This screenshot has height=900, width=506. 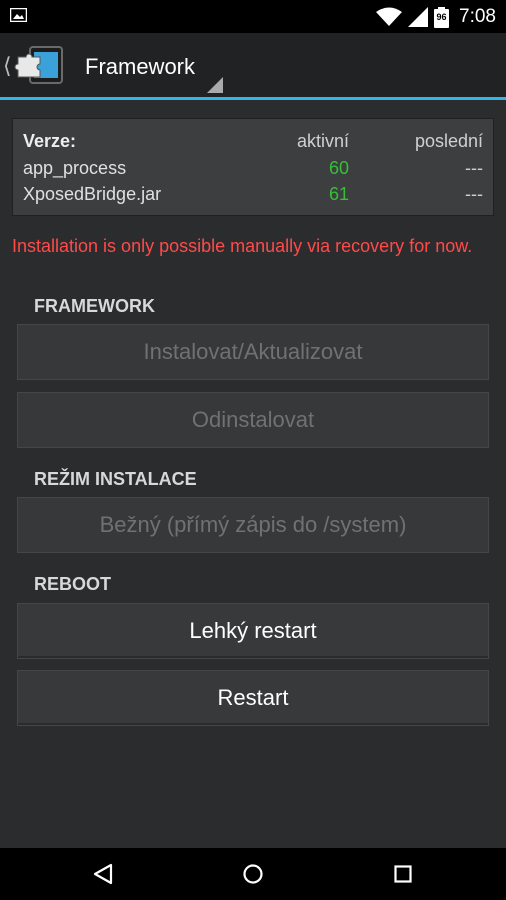 What do you see at coordinates (338, 194) in the screenshot?
I see `active-version: 61` at bounding box center [338, 194].